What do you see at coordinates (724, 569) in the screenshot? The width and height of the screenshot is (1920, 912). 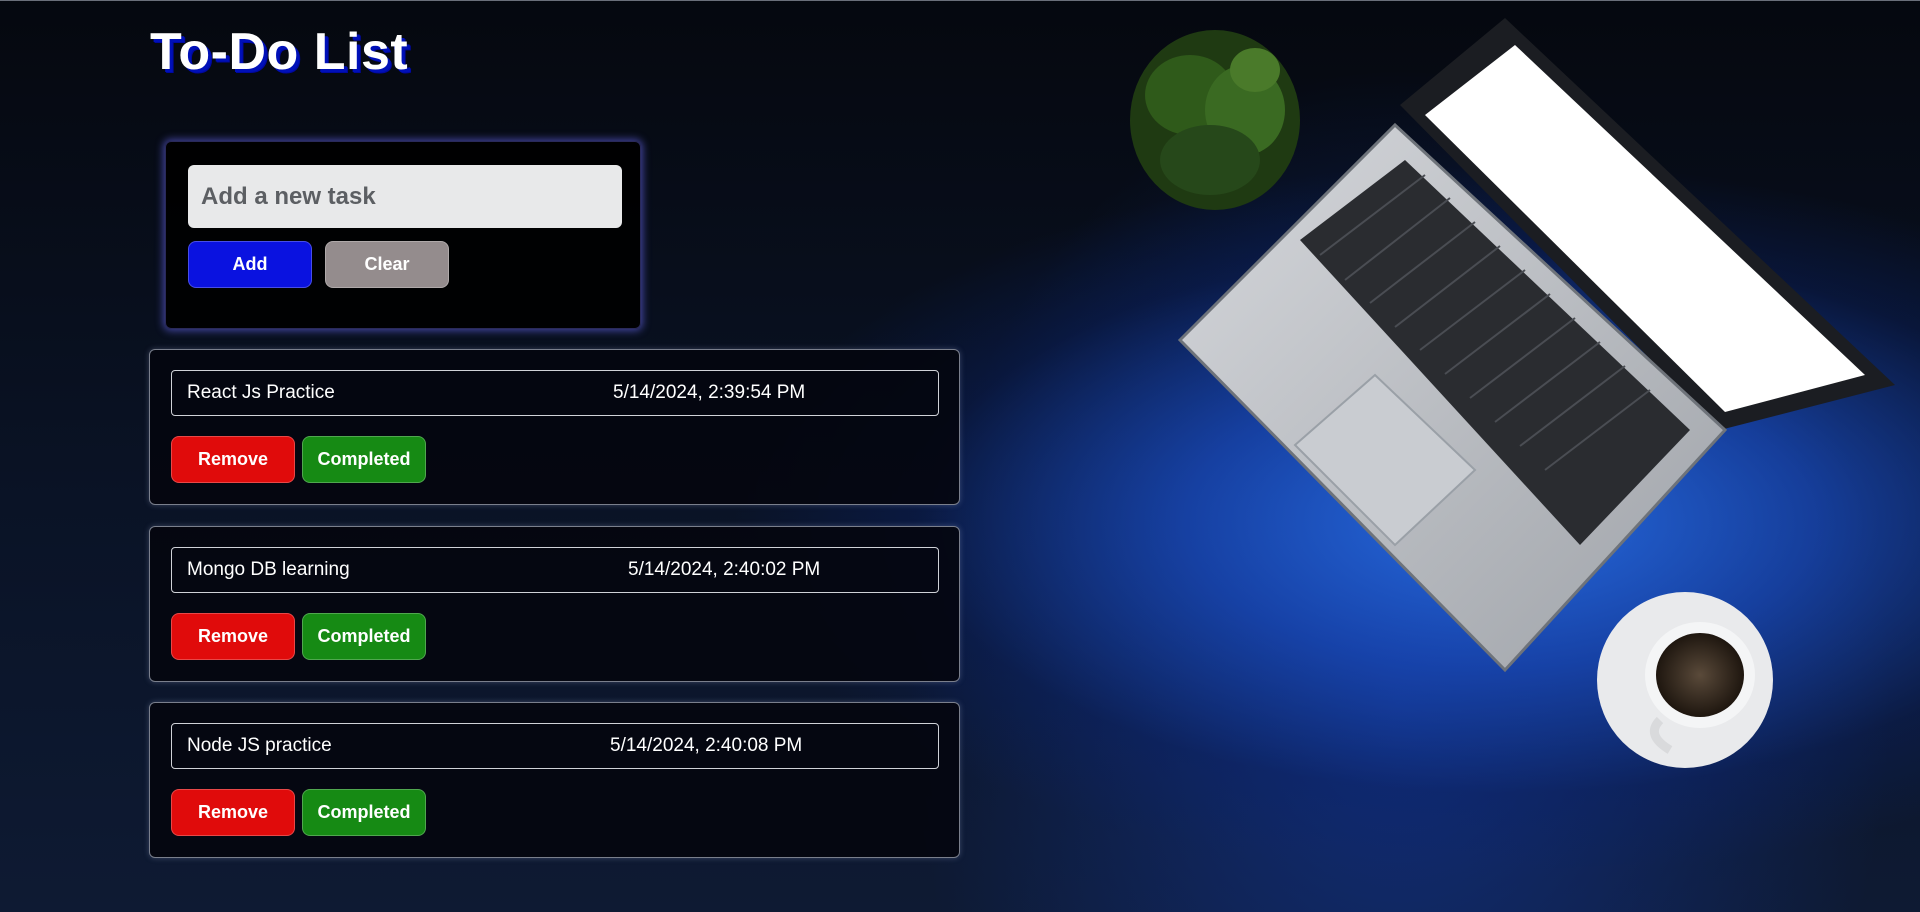 I see `task-timestamp: 5/14/2024, 2:40:02 PM` at bounding box center [724, 569].